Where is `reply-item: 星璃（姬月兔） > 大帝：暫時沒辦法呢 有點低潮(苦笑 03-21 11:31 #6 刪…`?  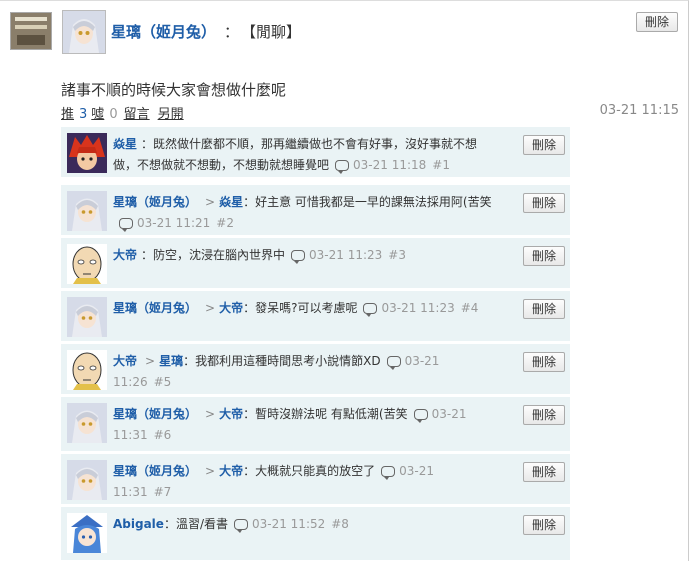 reply-item: 星璃（姬月兔） > 大帝：暫時沒辦法呢 有點低潮(苦笑 03-21 11:31 #6 刪… is located at coordinates (315, 424).